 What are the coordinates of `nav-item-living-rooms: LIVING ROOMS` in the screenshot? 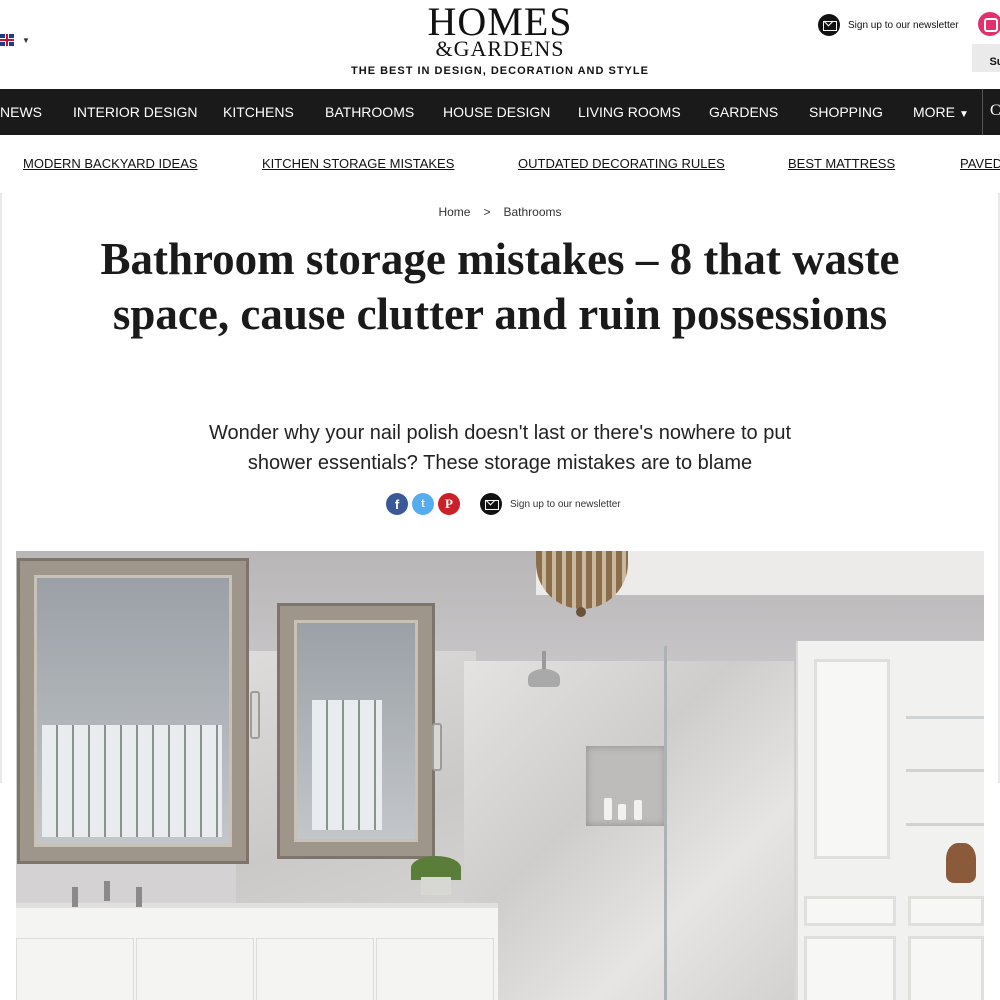 It's located at (629, 112).